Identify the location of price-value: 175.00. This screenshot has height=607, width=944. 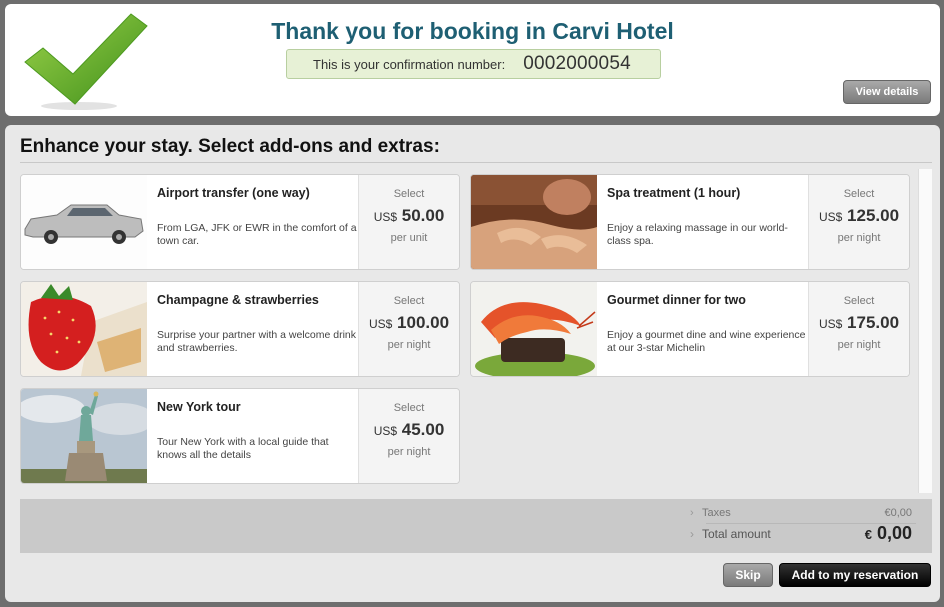
(873, 322).